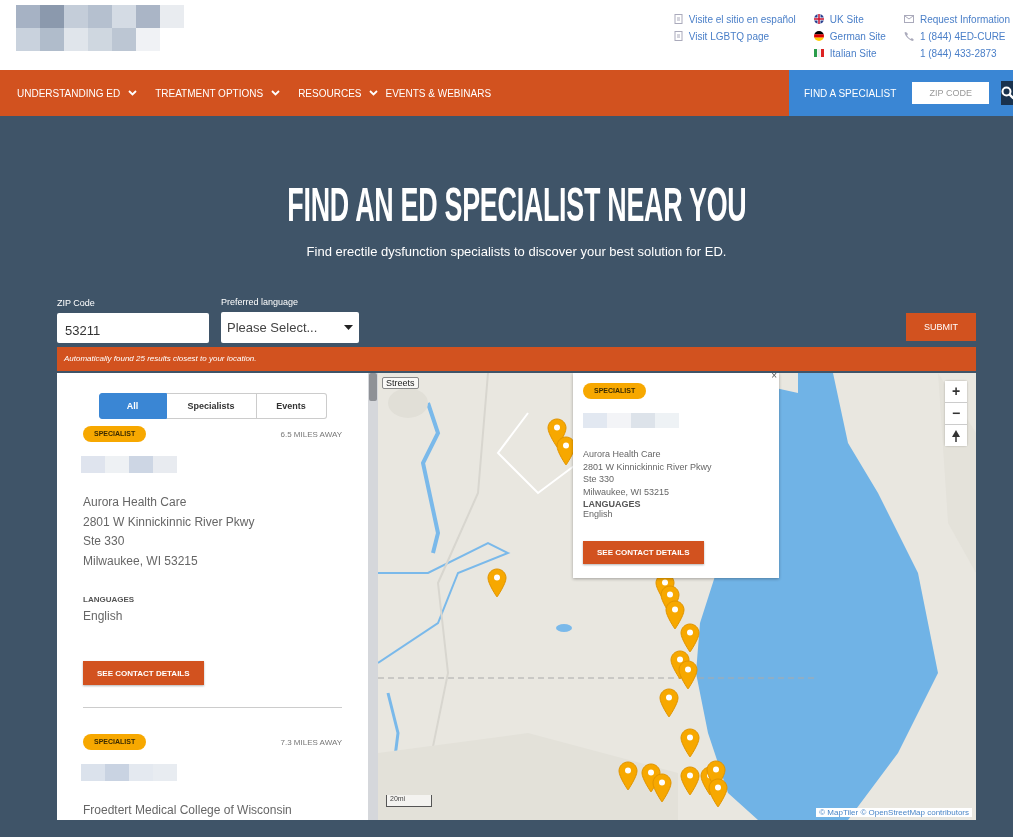 The height and width of the screenshot is (837, 1013). What do you see at coordinates (958, 53) in the screenshot?
I see `contact-link: 1 (844) 433-2873` at bounding box center [958, 53].